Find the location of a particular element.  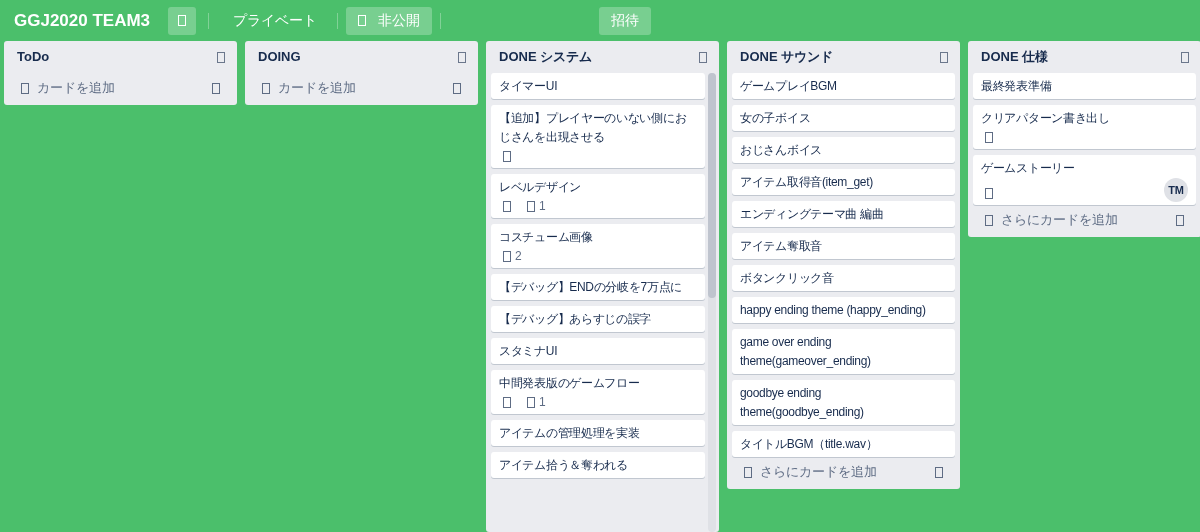

card: アイテムの管理処理を実装 is located at coordinates (598, 433).